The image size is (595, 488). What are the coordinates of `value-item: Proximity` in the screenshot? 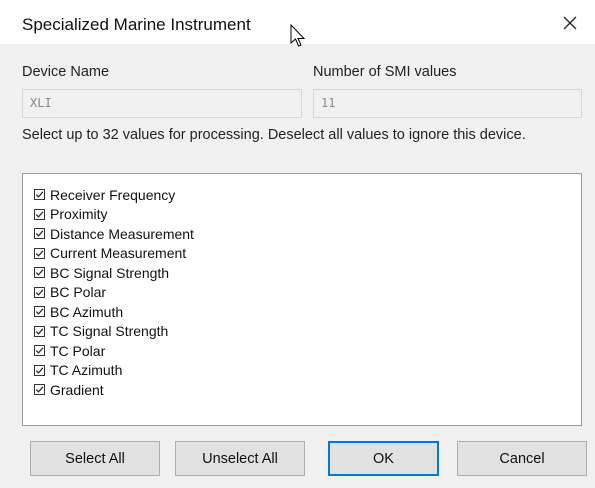 It's located at (114, 215).